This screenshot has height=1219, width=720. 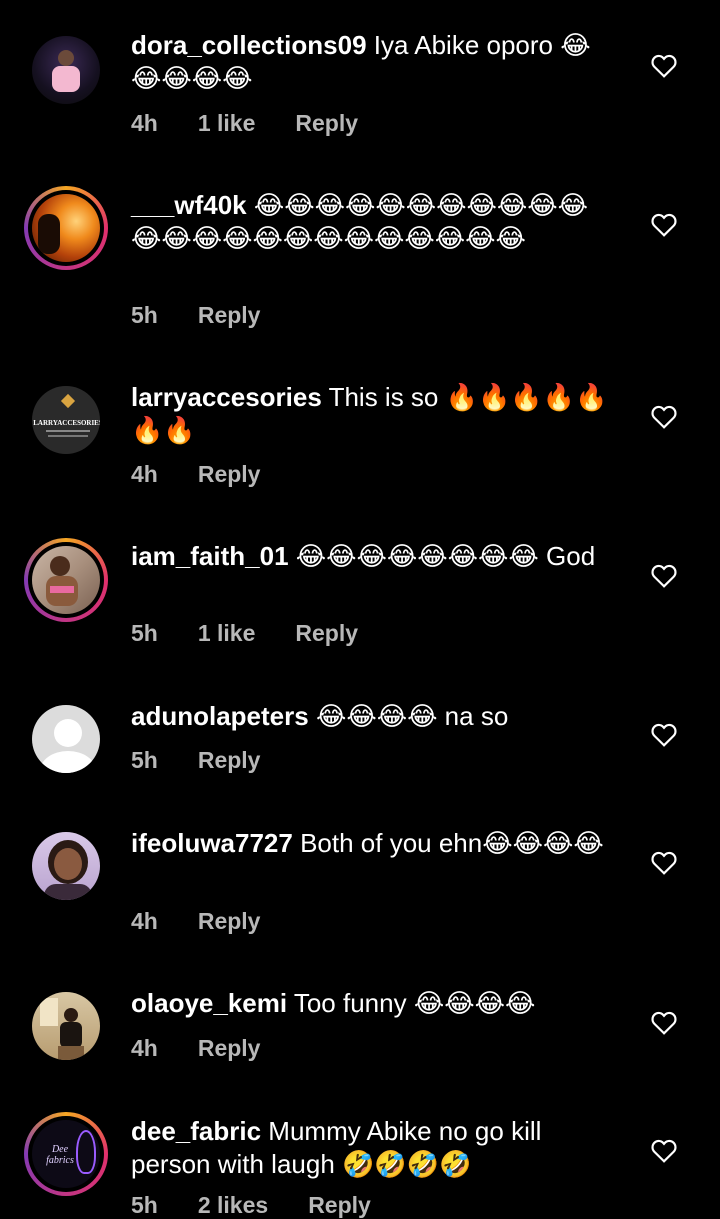 What do you see at coordinates (371, 414) in the screenshot?
I see `comment-text: larryaccesories This is so 🔥🔥🔥🔥🔥🔥🔥` at bounding box center [371, 414].